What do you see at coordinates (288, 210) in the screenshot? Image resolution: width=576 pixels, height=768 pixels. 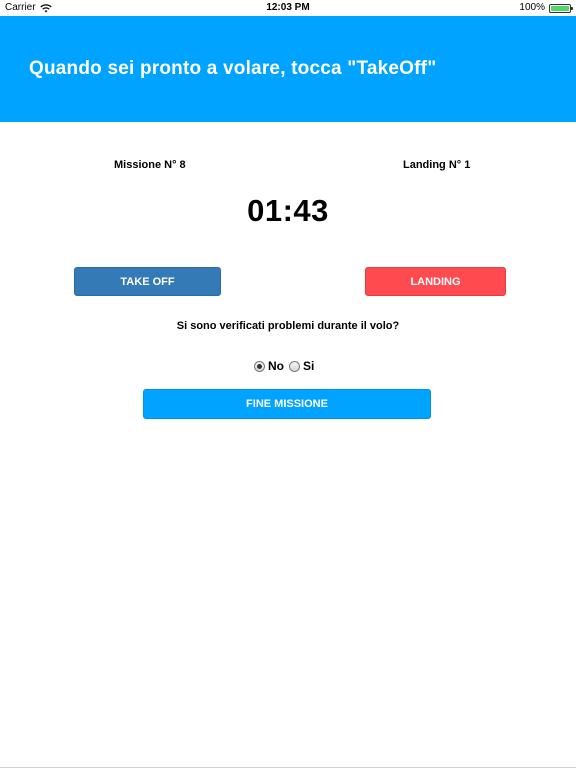 I see `flight-timer: 01:43` at bounding box center [288, 210].